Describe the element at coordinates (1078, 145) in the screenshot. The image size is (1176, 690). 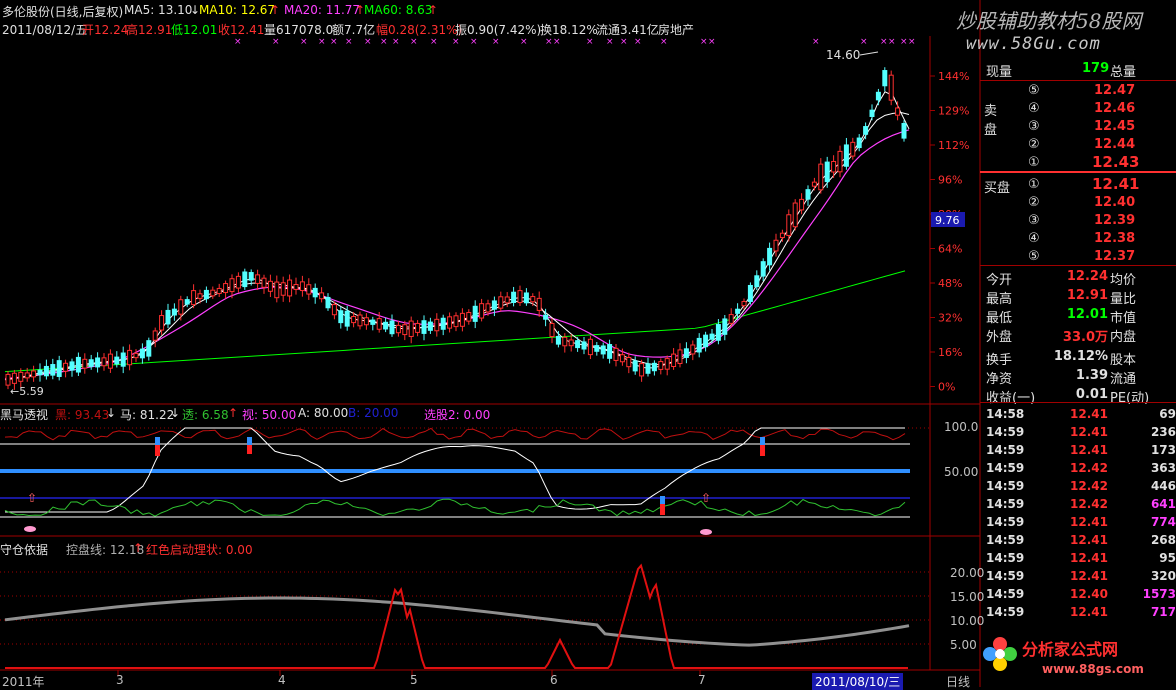
I see `sell-level-row: ② 12.44` at that location.